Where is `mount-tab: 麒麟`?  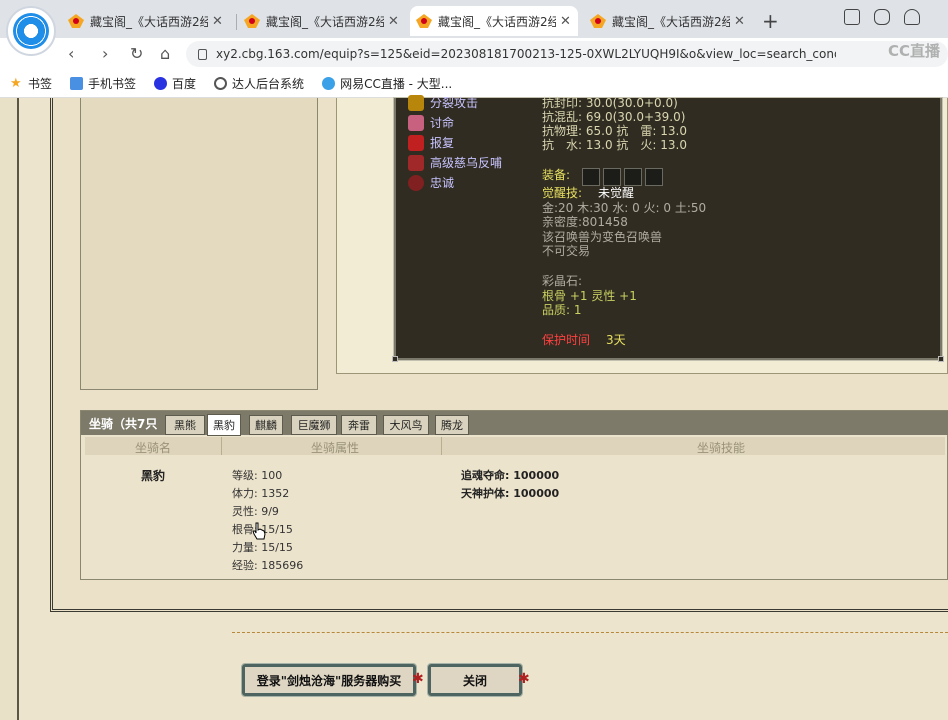 mount-tab: 麒麟 is located at coordinates (266, 425).